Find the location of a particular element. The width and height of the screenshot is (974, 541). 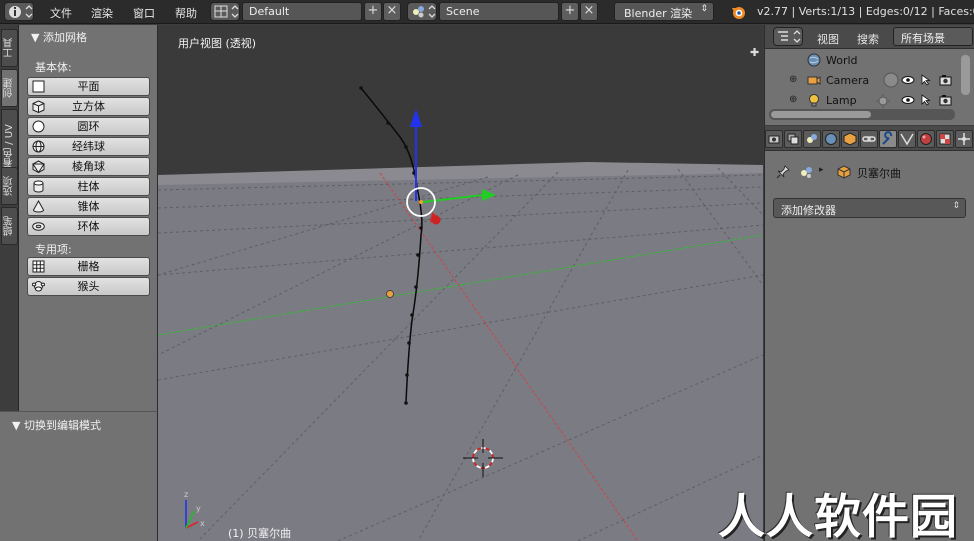

menu-help: 帮助 is located at coordinates (186, 13).